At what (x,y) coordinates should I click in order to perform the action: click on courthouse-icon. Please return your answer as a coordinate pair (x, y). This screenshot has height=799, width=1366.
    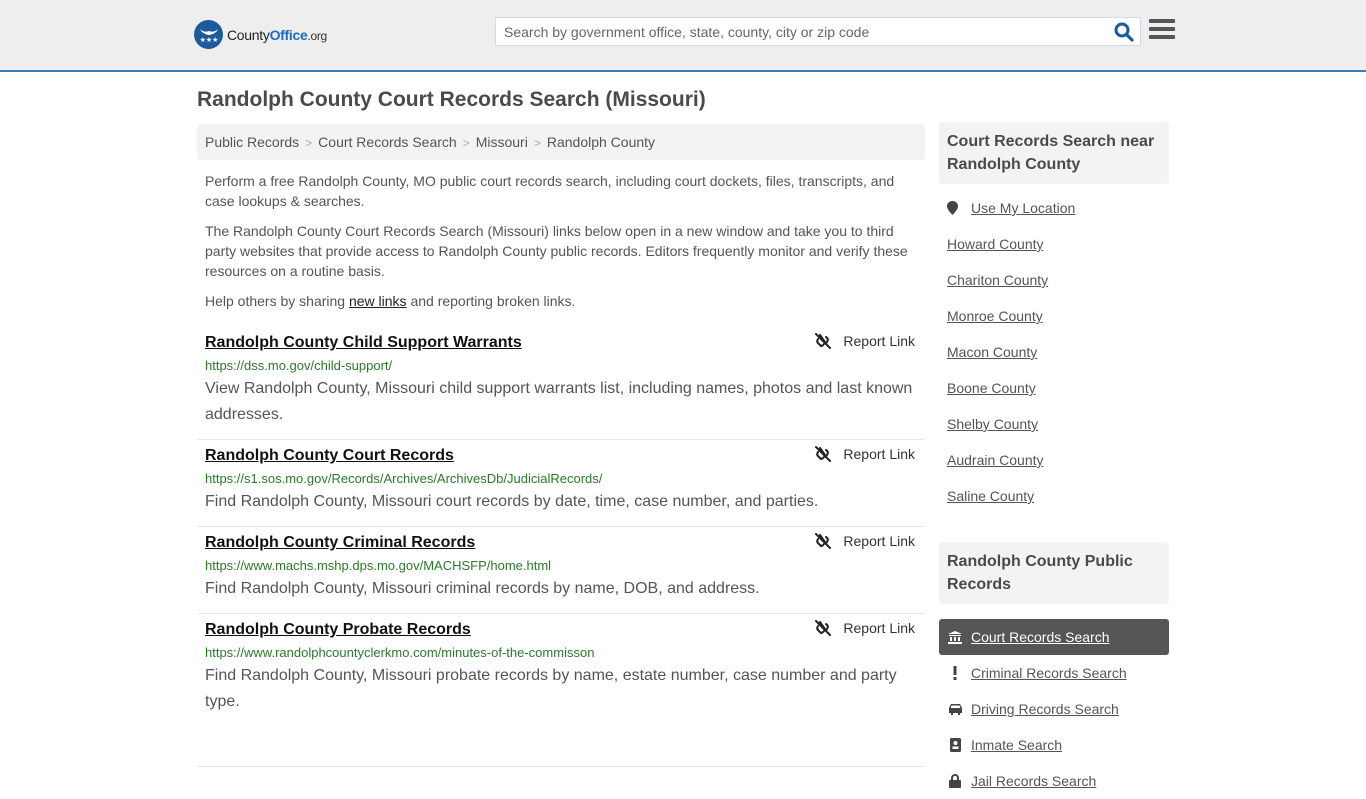
    Looking at the image, I should click on (955, 637).